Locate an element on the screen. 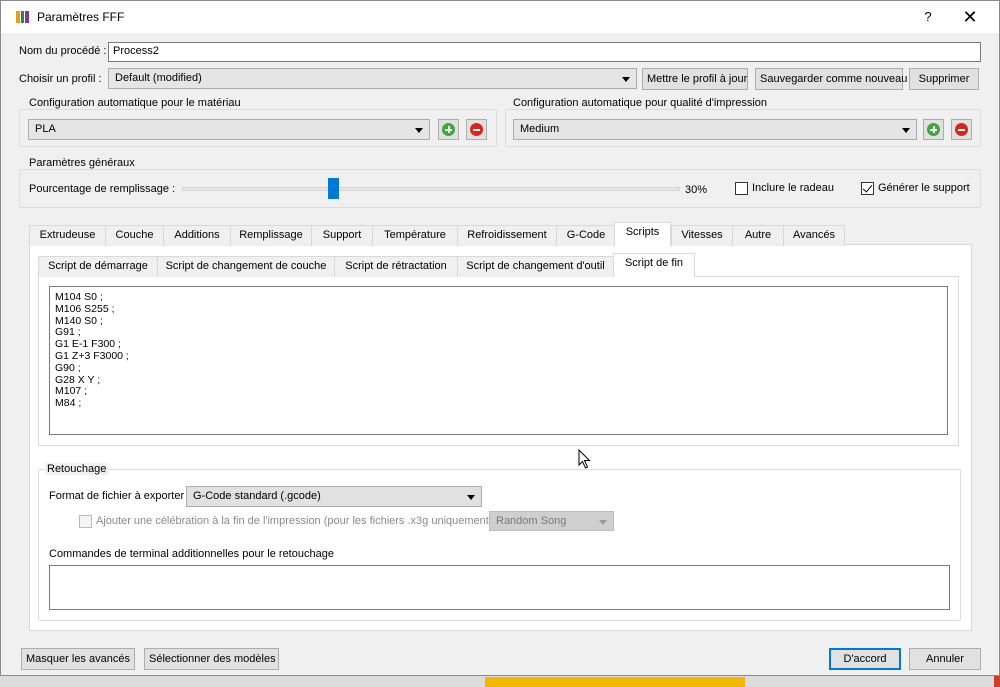 The width and height of the screenshot is (1000, 687). quality-select-value: Medium is located at coordinates (540, 129).